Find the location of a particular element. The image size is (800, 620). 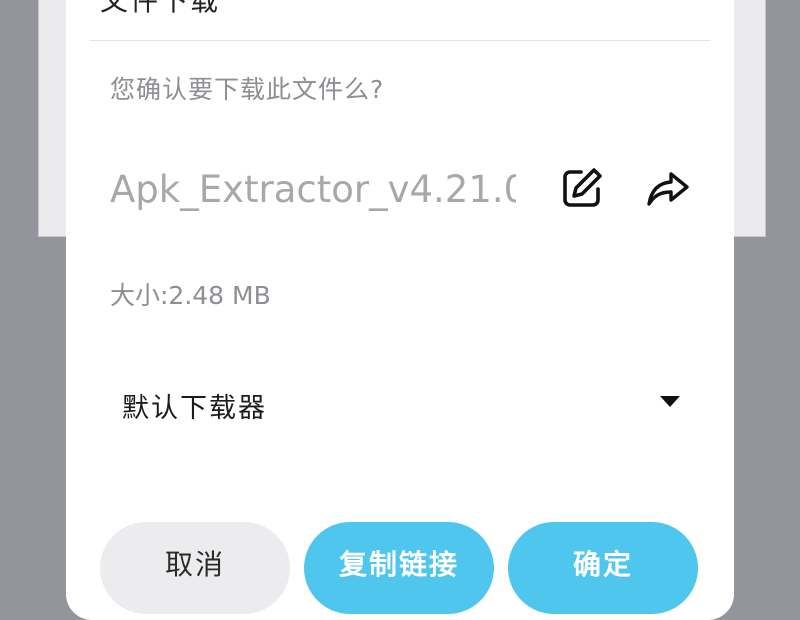

share-icon is located at coordinates (668, 189).